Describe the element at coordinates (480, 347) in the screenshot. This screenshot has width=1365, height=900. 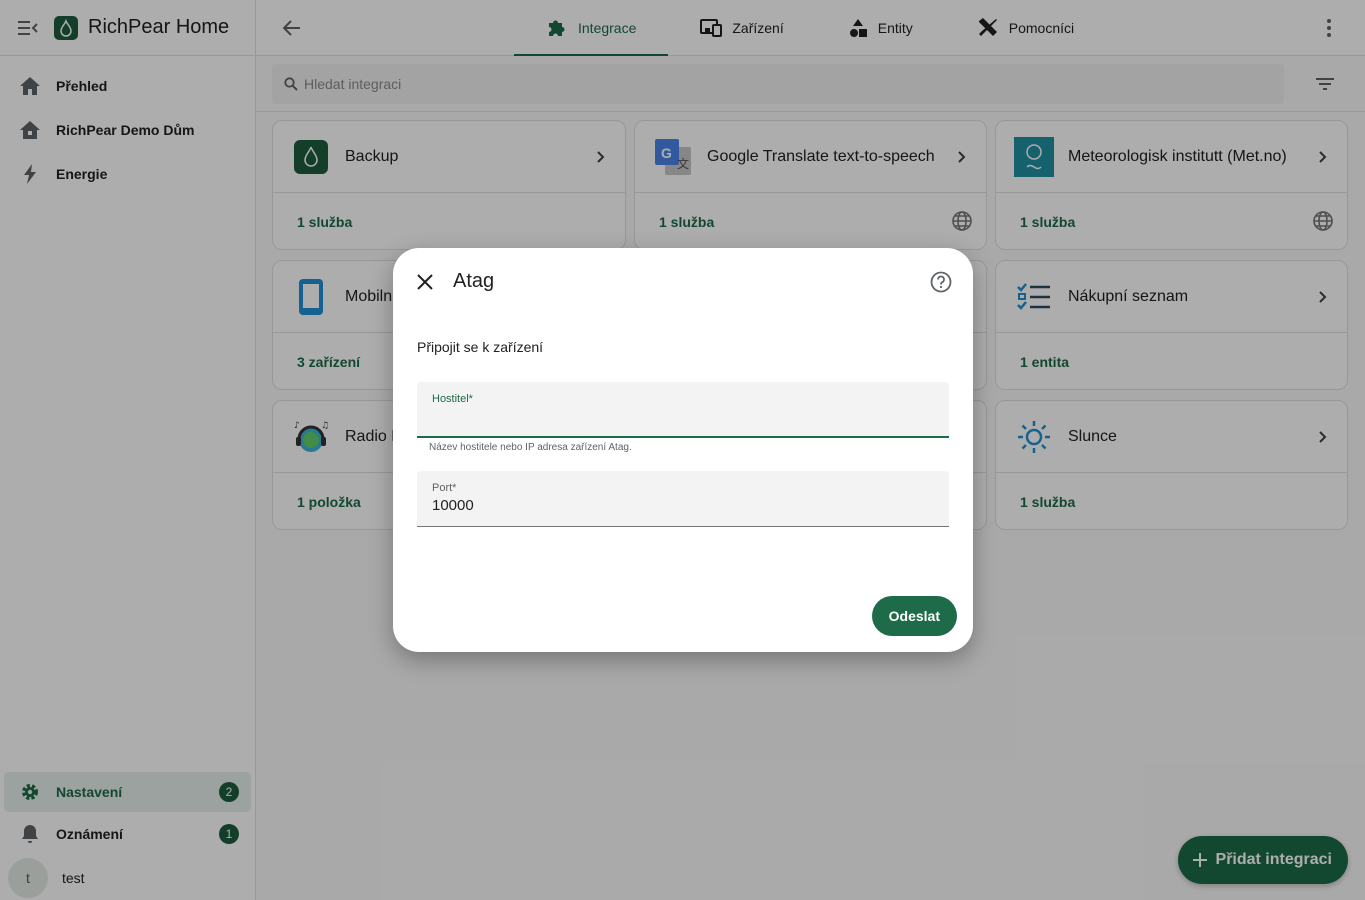
I see `dialog-description: Připojit se k zařízení` at that location.